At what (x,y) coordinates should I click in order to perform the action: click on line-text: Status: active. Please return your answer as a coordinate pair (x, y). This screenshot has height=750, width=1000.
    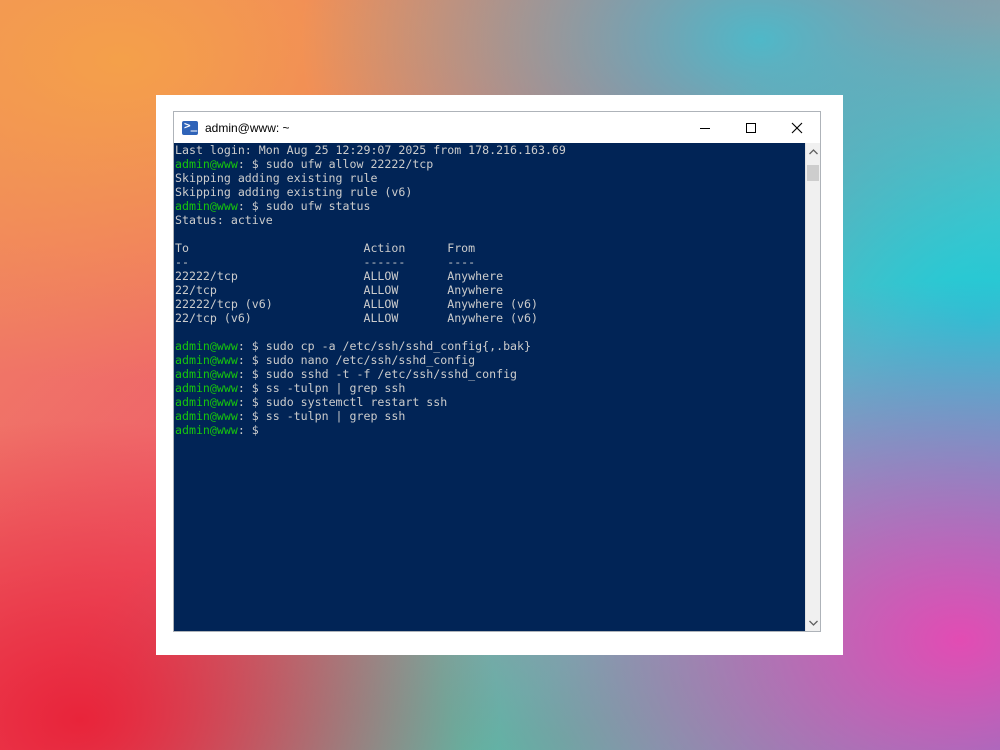
    Looking at the image, I should click on (224, 220).